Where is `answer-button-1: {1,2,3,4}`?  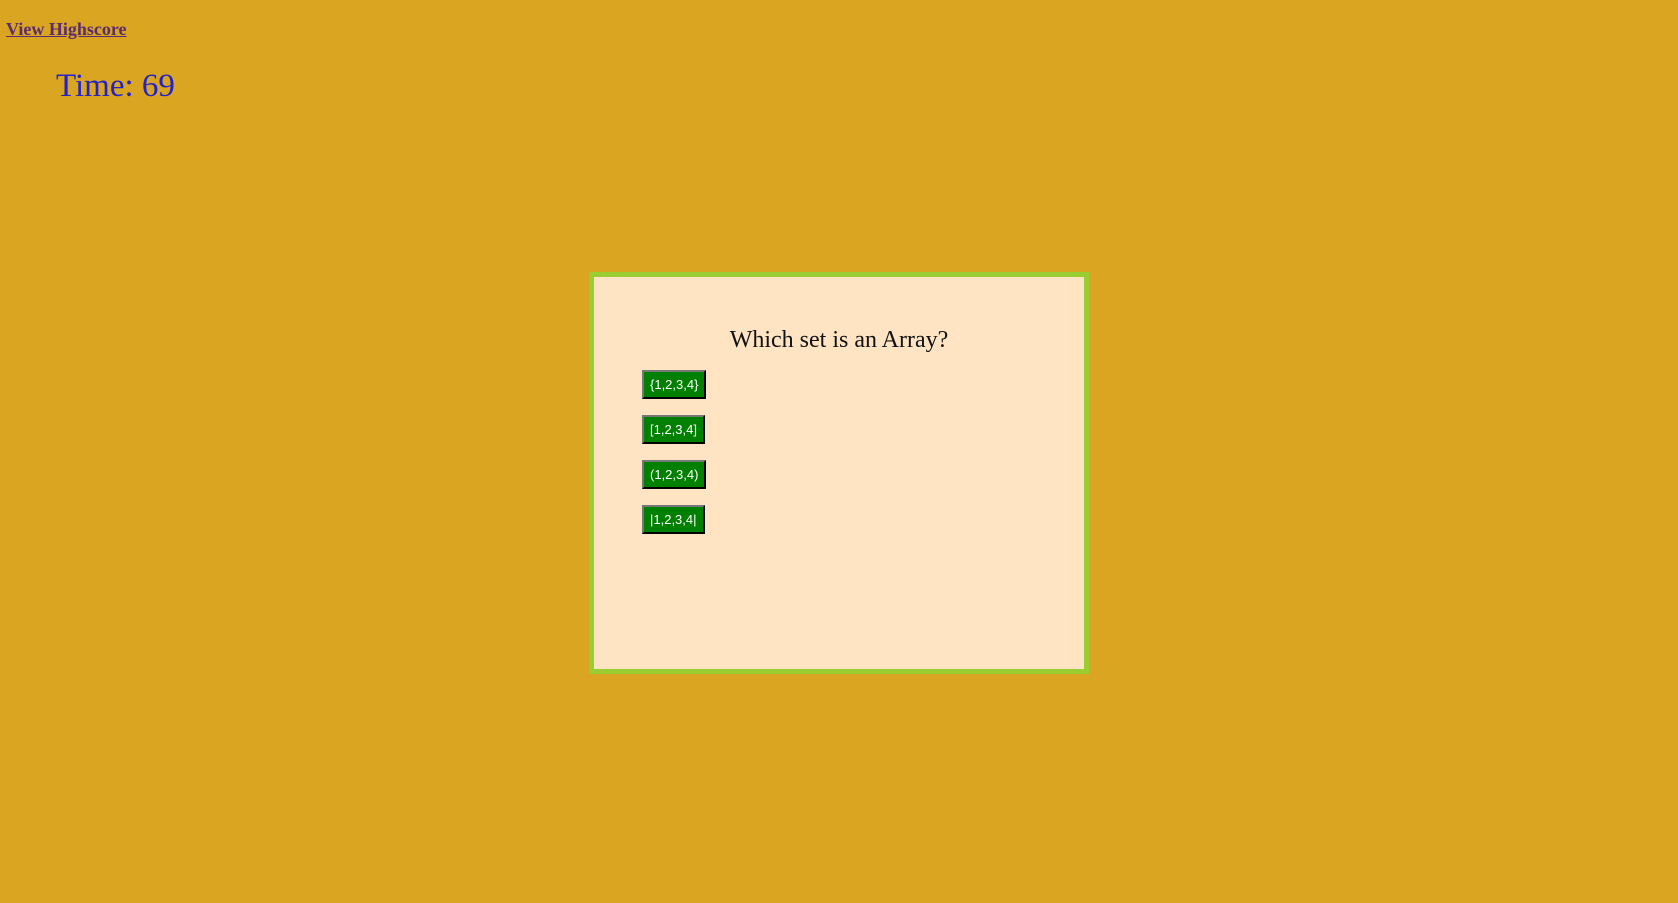 answer-button-1: {1,2,3,4} is located at coordinates (674, 384).